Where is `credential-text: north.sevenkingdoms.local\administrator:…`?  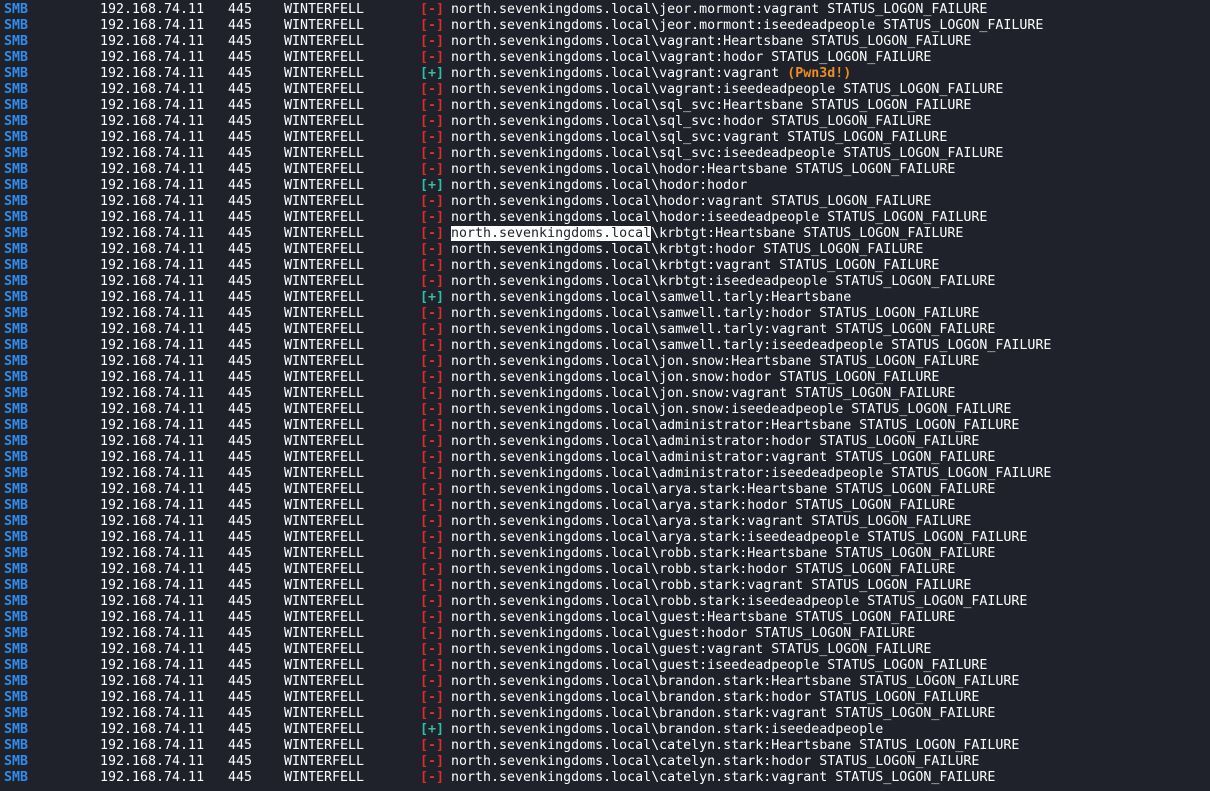 credential-text: north.sevenkingdoms.local\administrator:… is located at coordinates (751, 473).